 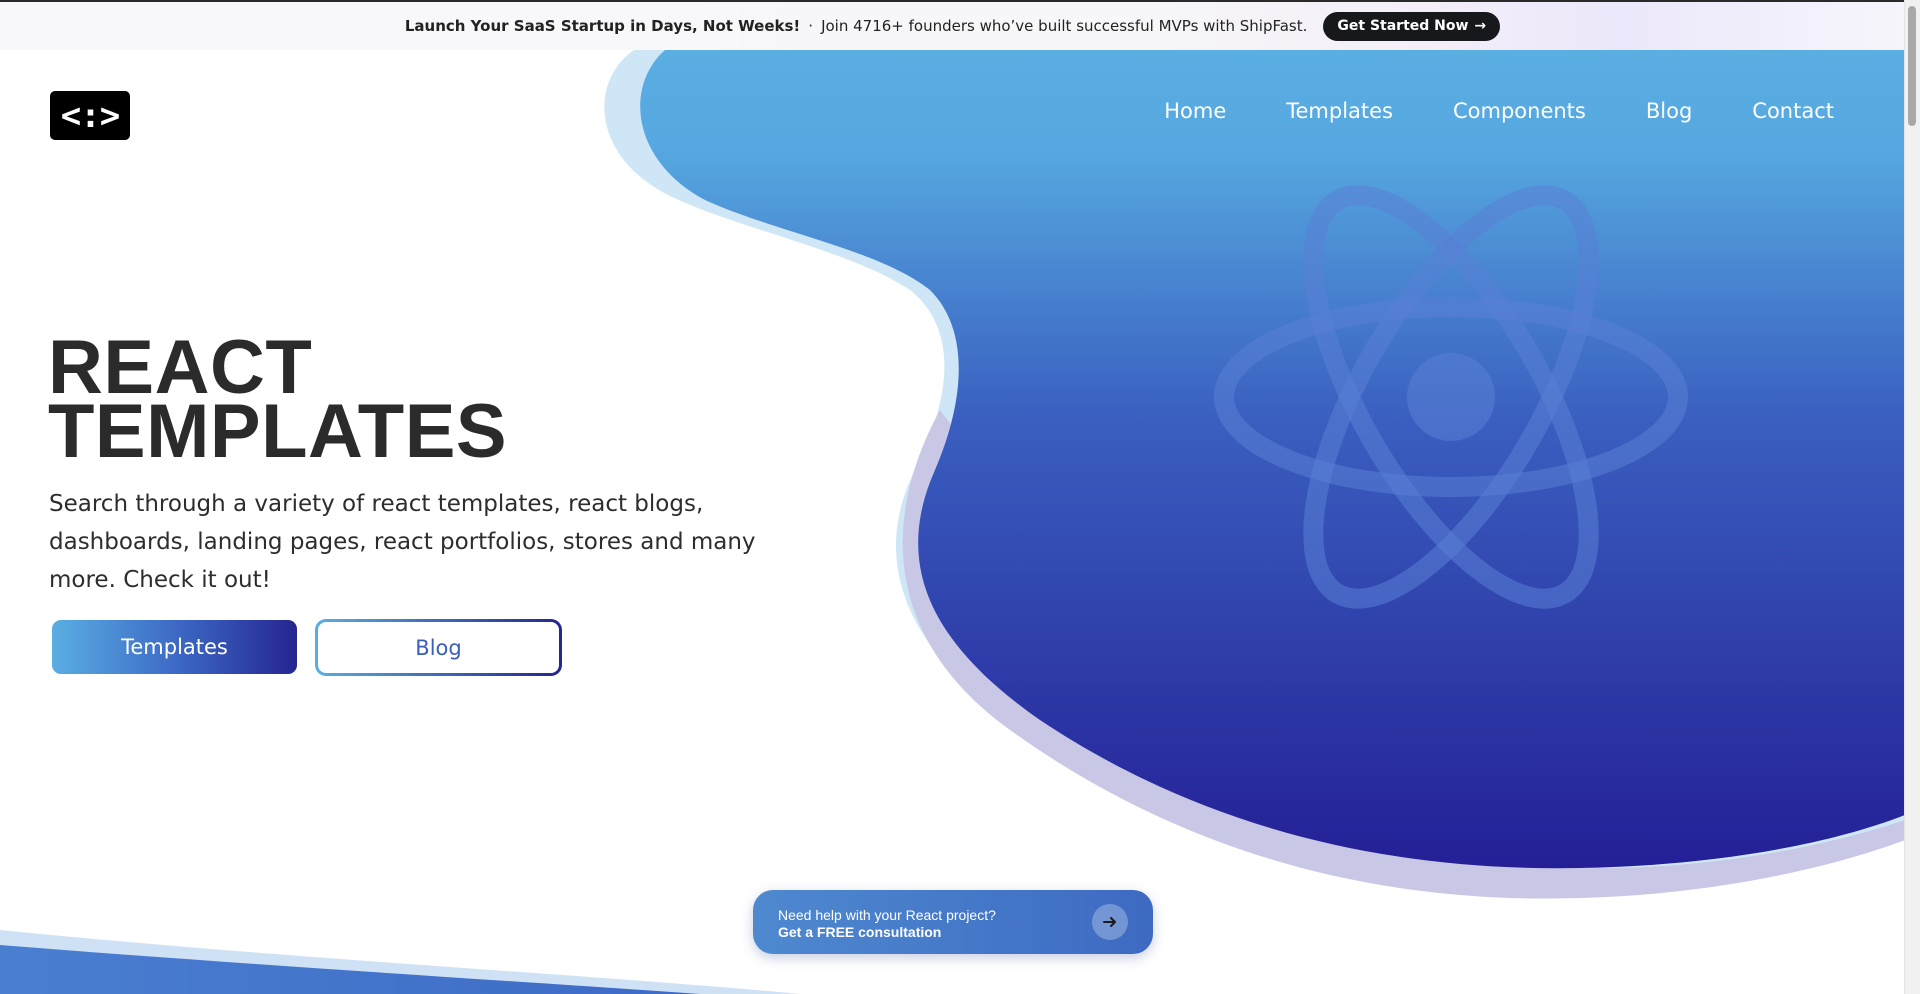 I want to click on scrollbar-thumb, so click(x=1912, y=66).